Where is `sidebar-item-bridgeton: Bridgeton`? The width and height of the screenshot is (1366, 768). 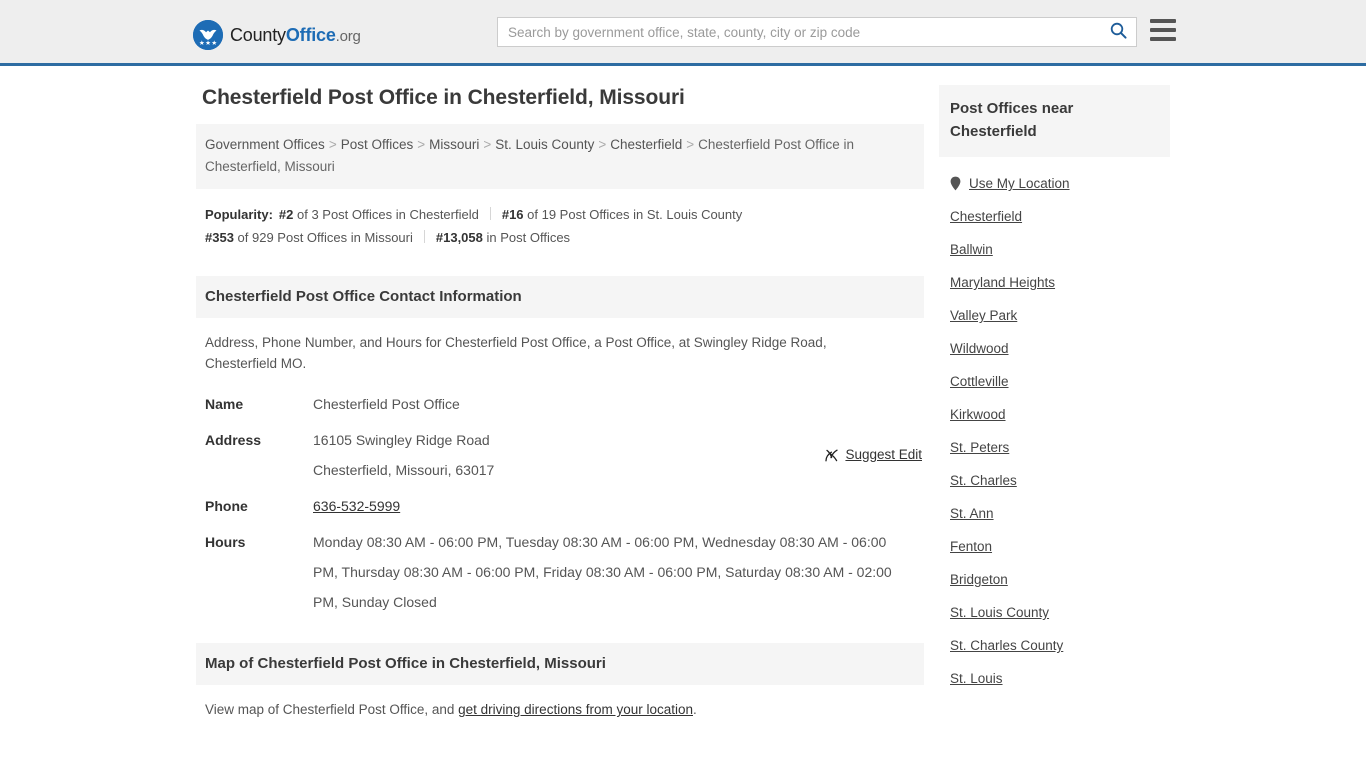
sidebar-item-bridgeton: Bridgeton is located at coordinates (1054, 579).